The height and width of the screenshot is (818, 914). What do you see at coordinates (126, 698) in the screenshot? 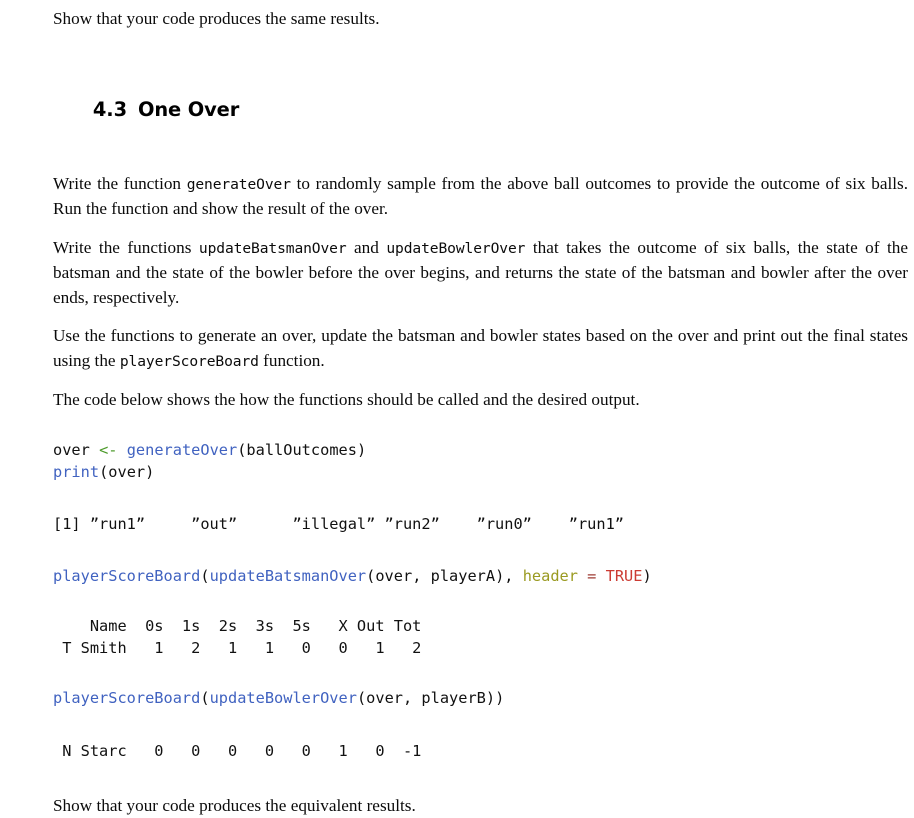
I see `code-fn-player-scoreboard-2: playerScoreBoard` at bounding box center [126, 698].